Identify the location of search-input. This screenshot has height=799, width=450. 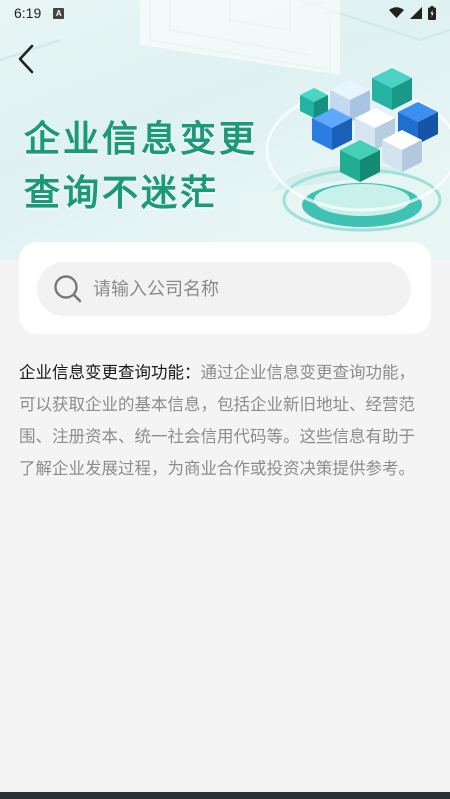
(238, 289).